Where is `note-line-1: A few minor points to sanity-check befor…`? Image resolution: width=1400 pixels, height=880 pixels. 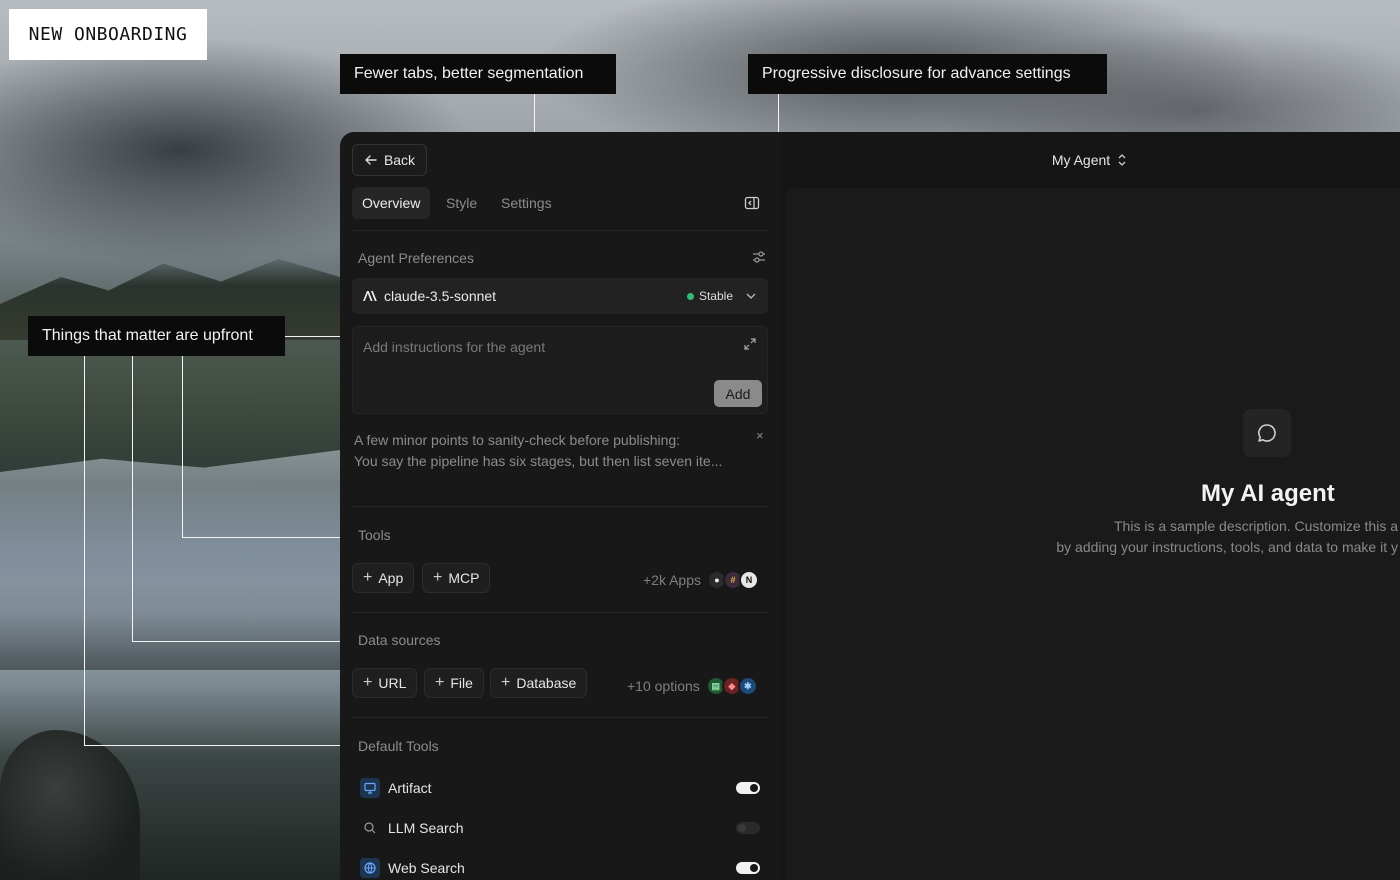
note-line-1: A few minor points to sanity-check befor… is located at coordinates (517, 440).